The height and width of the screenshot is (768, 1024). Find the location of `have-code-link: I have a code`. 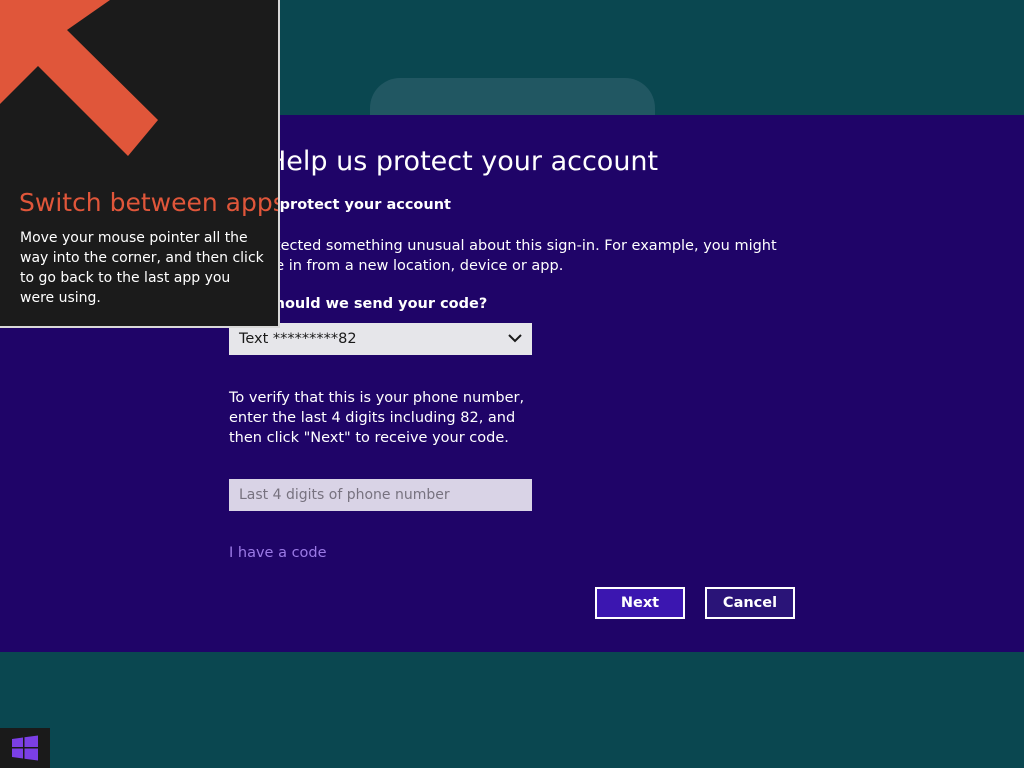

have-code-link: I have a code is located at coordinates (278, 553).